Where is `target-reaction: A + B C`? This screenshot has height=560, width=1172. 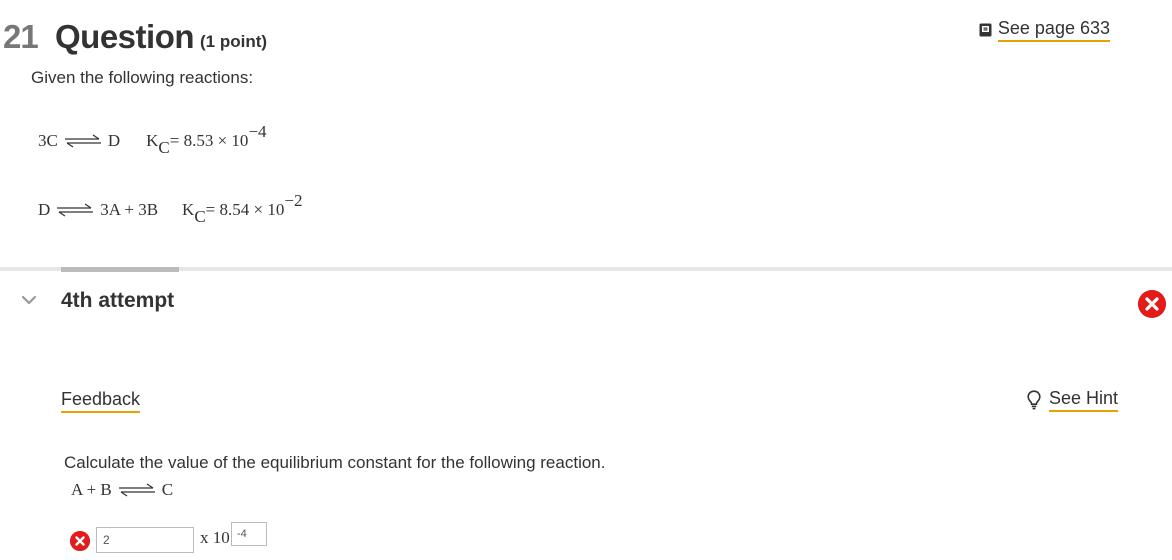
target-reaction: A + B C is located at coordinates (122, 490).